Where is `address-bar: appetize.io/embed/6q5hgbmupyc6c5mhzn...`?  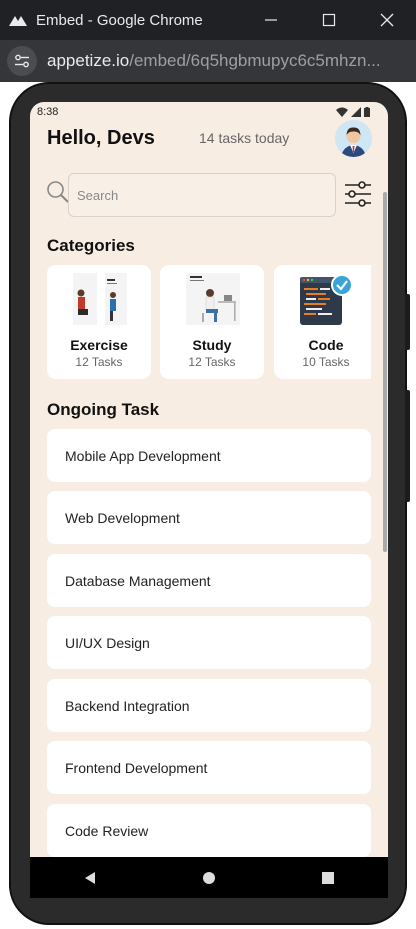 address-bar: appetize.io/embed/6q5hgbmupyc6c5mhzn... is located at coordinates (208, 61).